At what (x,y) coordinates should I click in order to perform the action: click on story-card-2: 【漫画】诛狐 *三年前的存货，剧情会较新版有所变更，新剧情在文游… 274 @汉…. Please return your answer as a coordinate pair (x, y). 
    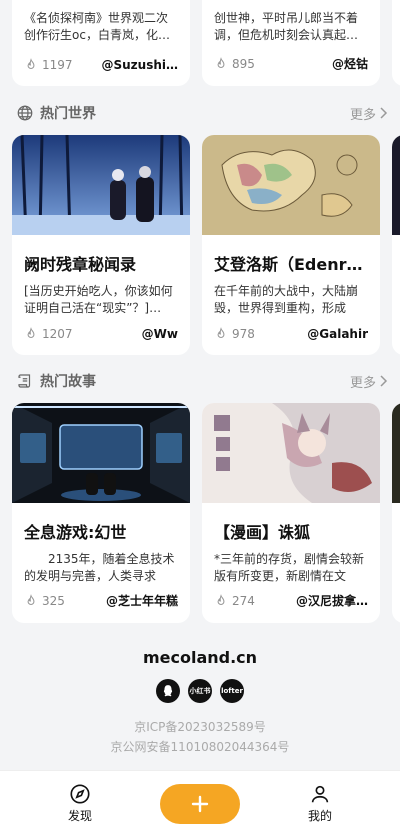
    Looking at the image, I should click on (291, 513).